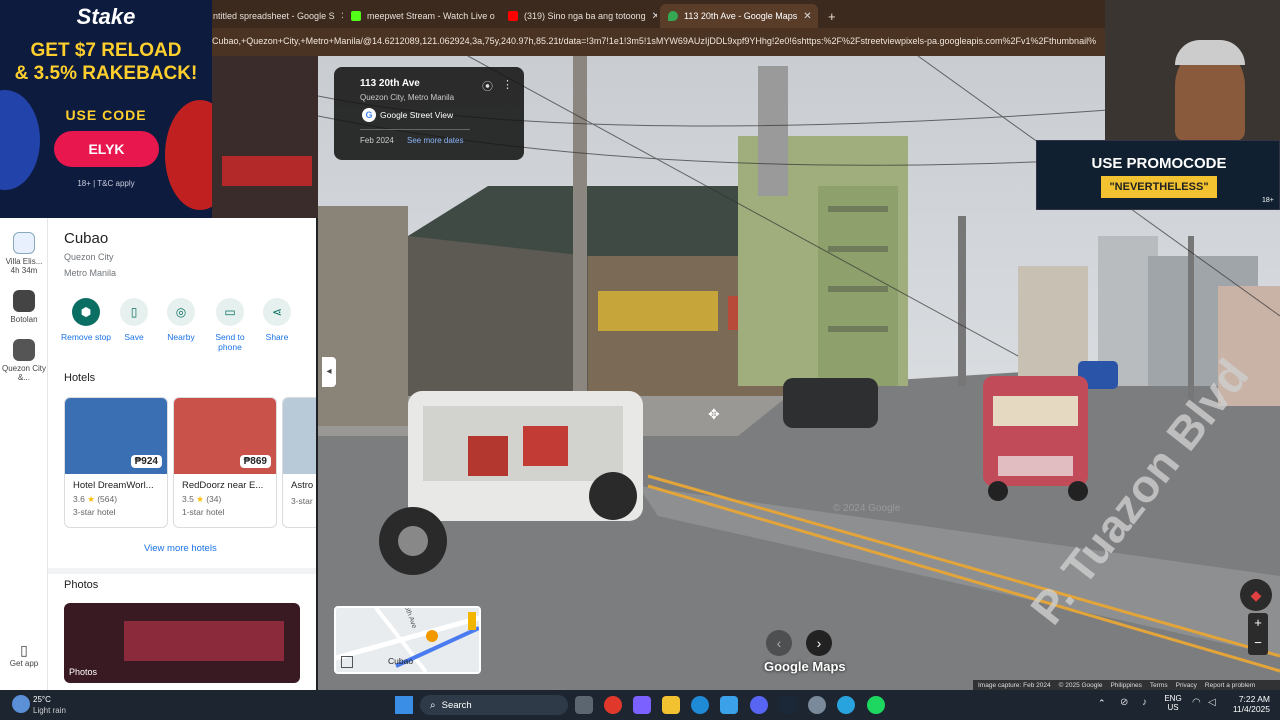 The height and width of the screenshot is (720, 1280). I want to click on terms-link: Terms, so click(1159, 685).